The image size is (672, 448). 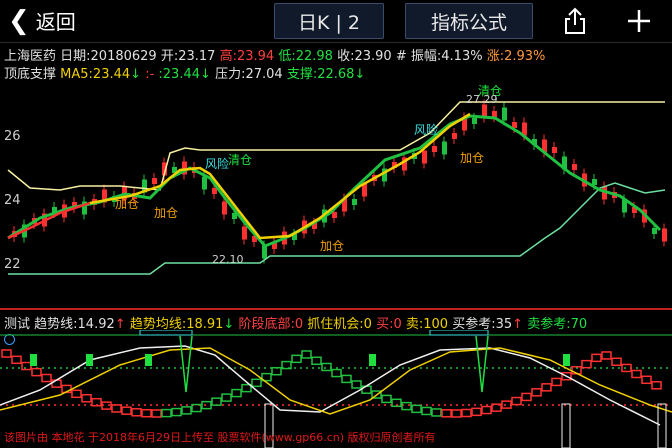 I want to click on clear-label-2: 清仓, so click(x=240, y=160).